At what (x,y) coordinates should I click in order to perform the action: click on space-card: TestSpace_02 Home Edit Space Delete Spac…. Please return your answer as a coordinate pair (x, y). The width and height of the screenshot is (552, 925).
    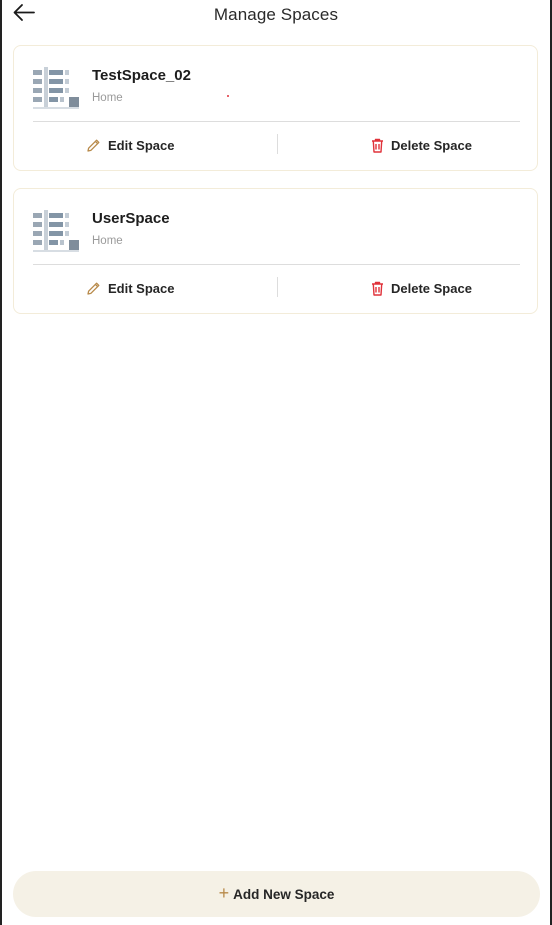
    Looking at the image, I should click on (275, 108).